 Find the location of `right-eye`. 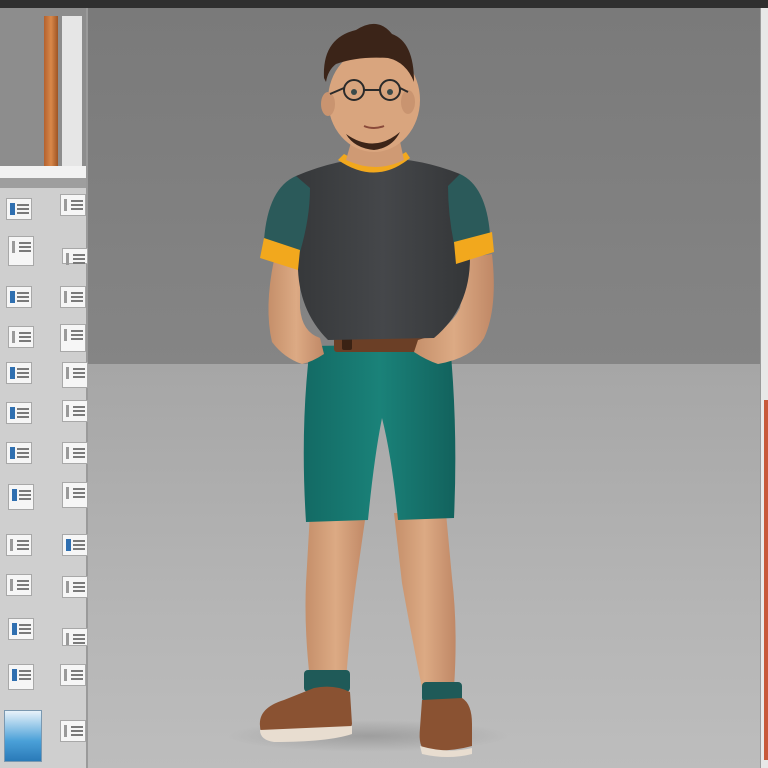

right-eye is located at coordinates (390, 92).